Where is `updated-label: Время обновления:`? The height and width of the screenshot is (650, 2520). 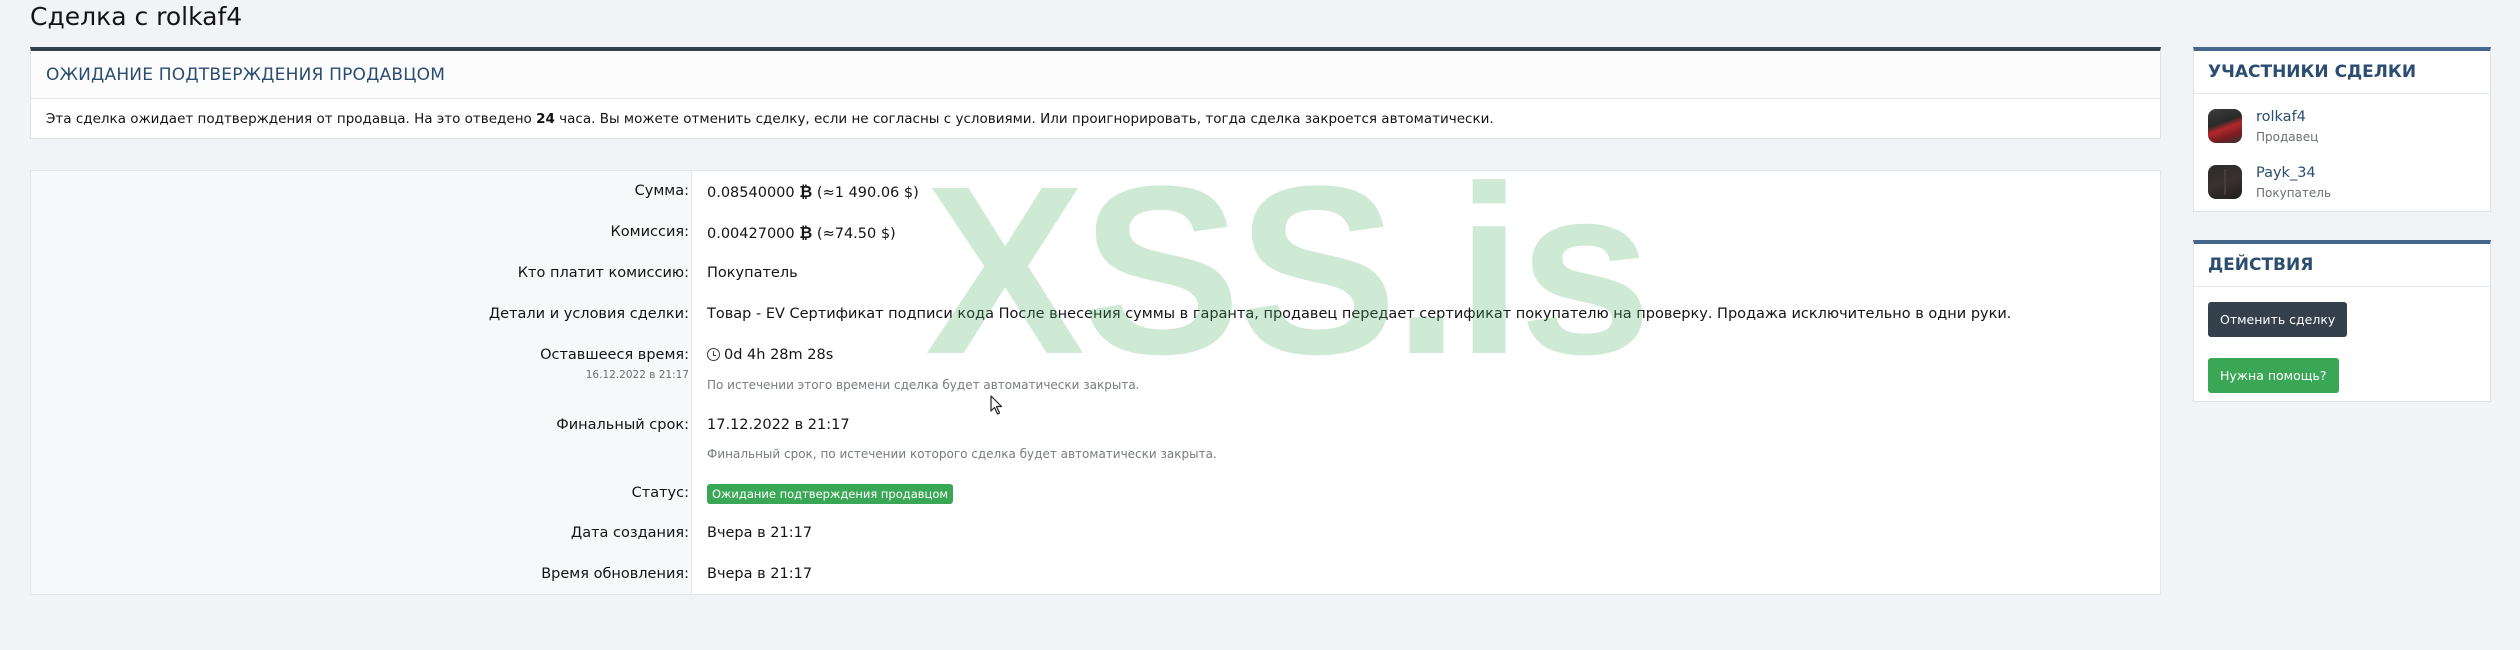 updated-label: Время обновления: is located at coordinates (615, 574).